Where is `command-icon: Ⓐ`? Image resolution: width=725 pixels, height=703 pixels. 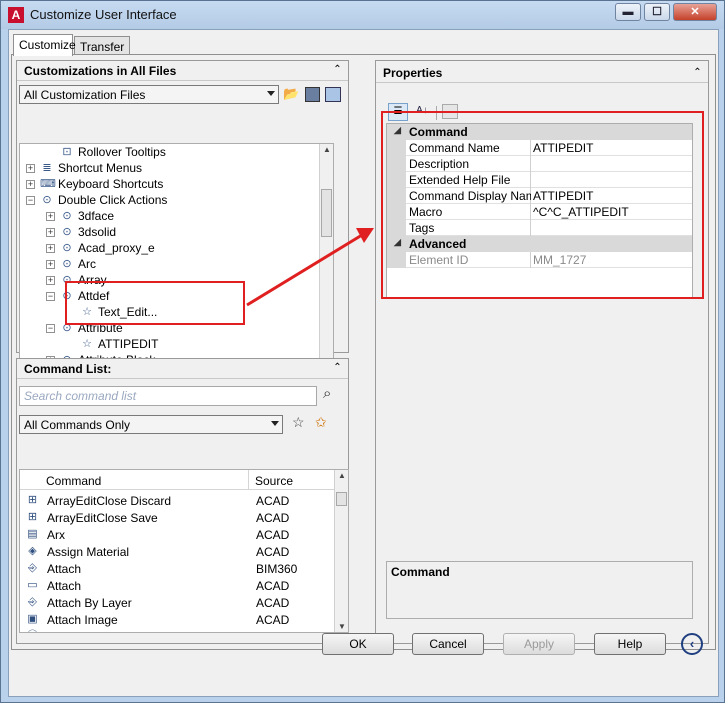
command-icon: Ⓐ is located at coordinates (32, 630).